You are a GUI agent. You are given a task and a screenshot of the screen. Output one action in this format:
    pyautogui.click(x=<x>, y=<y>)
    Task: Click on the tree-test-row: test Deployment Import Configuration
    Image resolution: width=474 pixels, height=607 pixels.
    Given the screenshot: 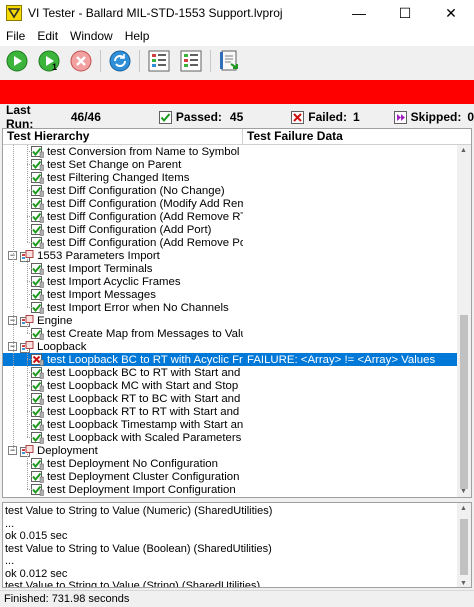 What is the action you would take?
    pyautogui.click(x=230, y=489)
    